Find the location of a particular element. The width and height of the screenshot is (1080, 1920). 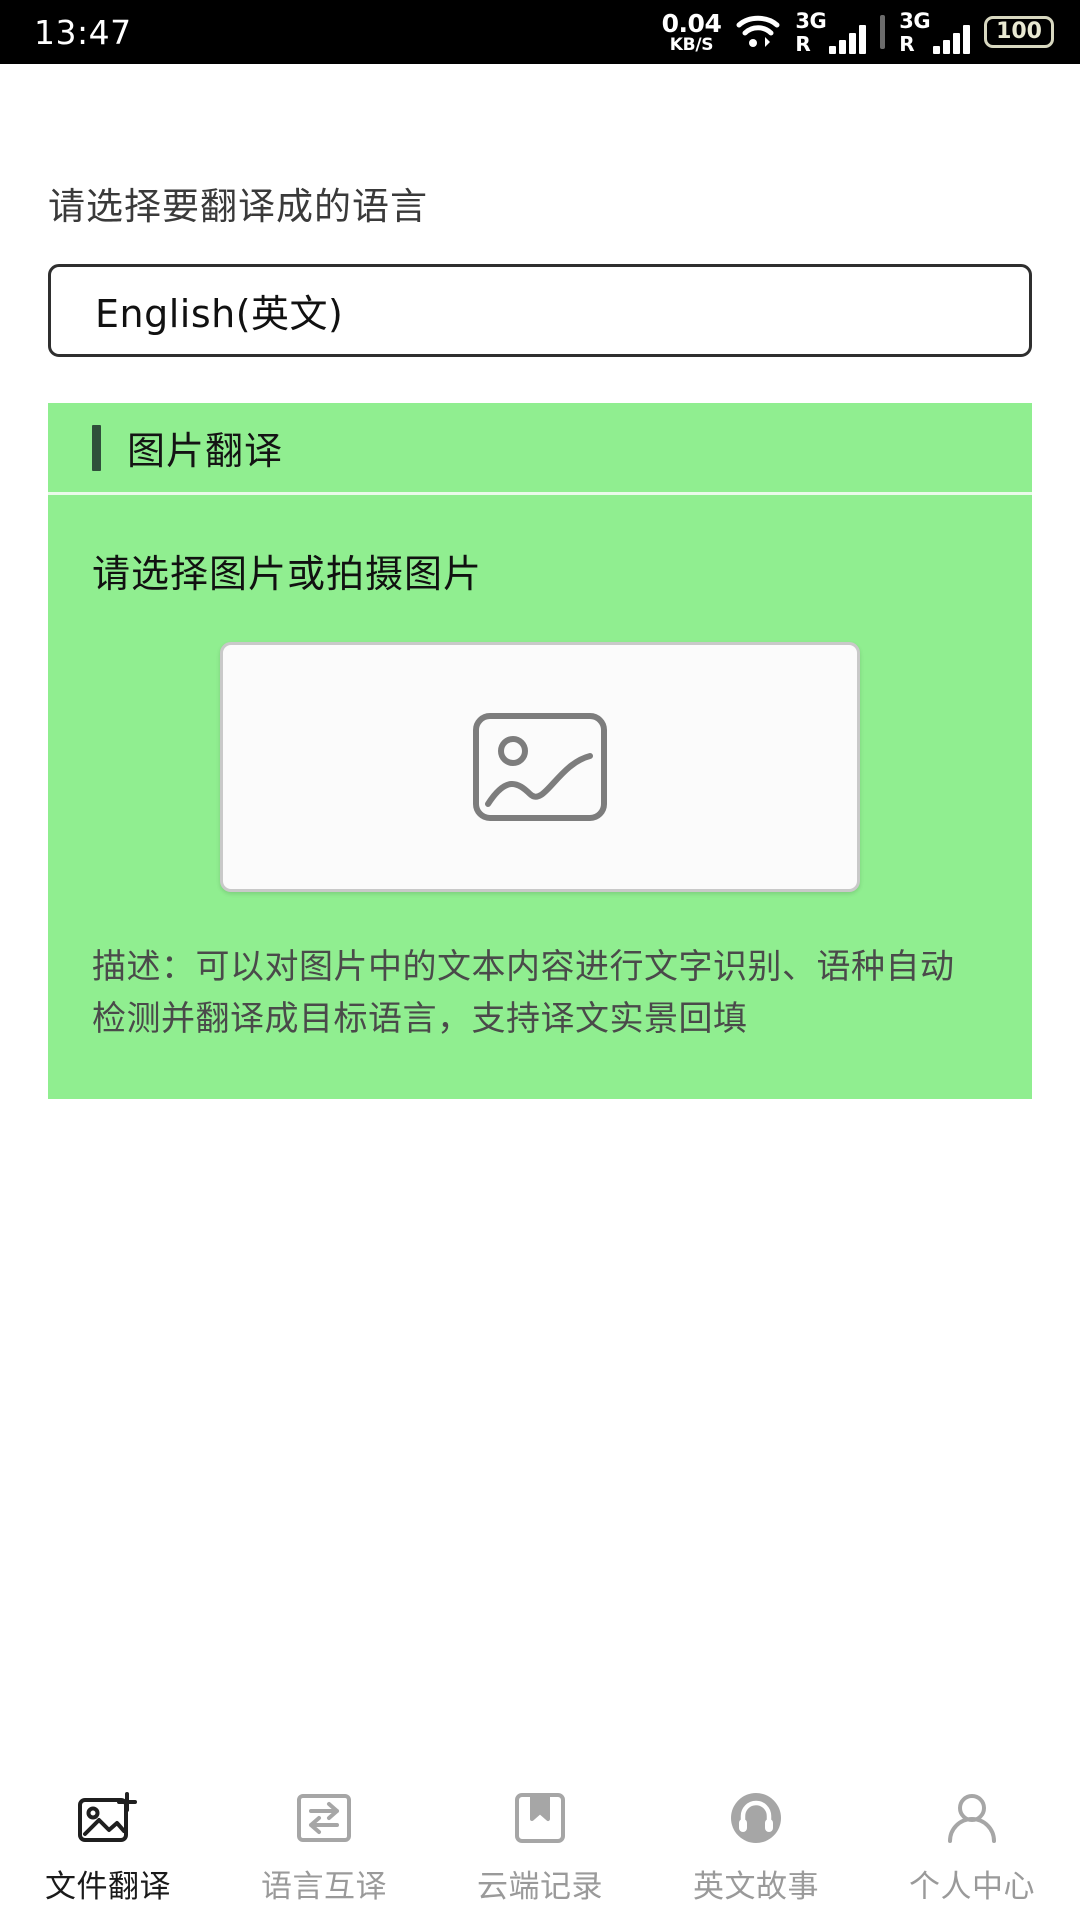

status-bar-indicators: 0.04 KB/S 3G R 3G R 100 is located at coordinates (858, 32).